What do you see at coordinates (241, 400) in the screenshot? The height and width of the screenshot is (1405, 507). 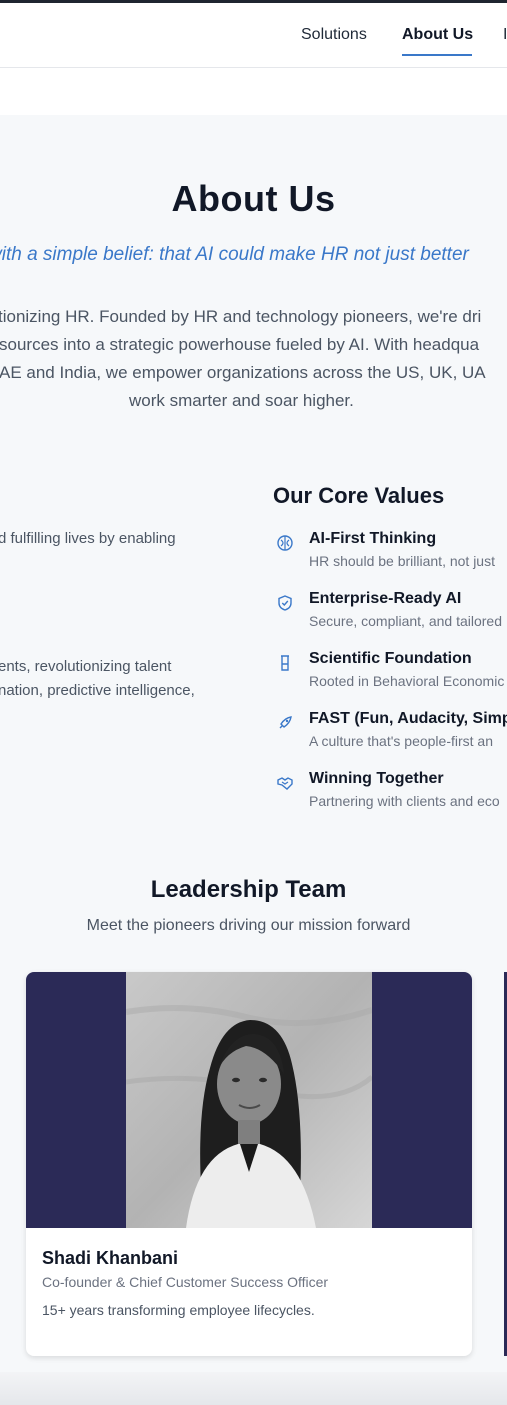 I see `intro-line: work smarter and soar higher.` at bounding box center [241, 400].